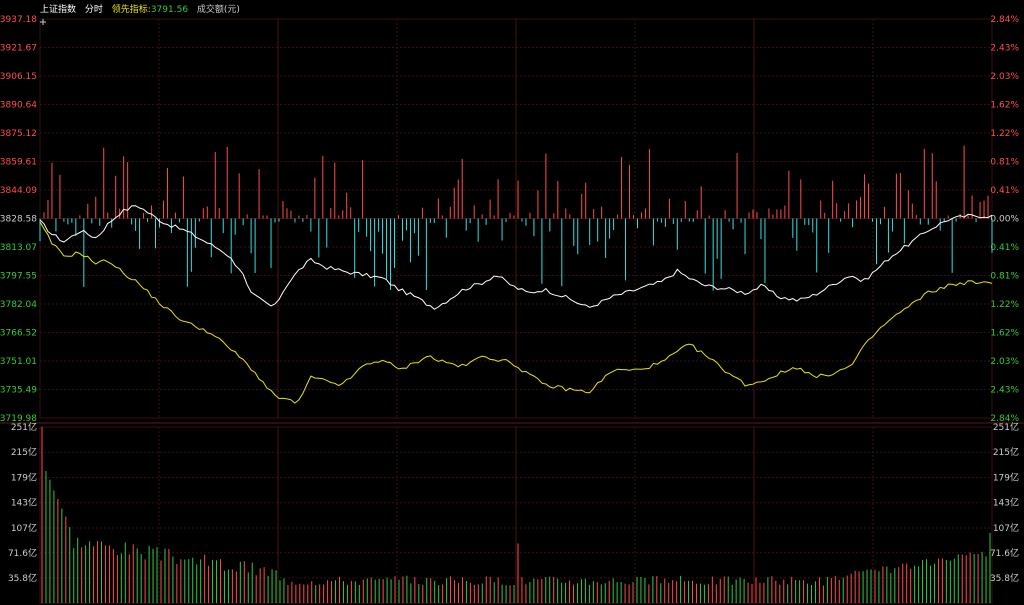 The height and width of the screenshot is (605, 1024). I want to click on volume-tick-label: 251亿, so click(24, 427).